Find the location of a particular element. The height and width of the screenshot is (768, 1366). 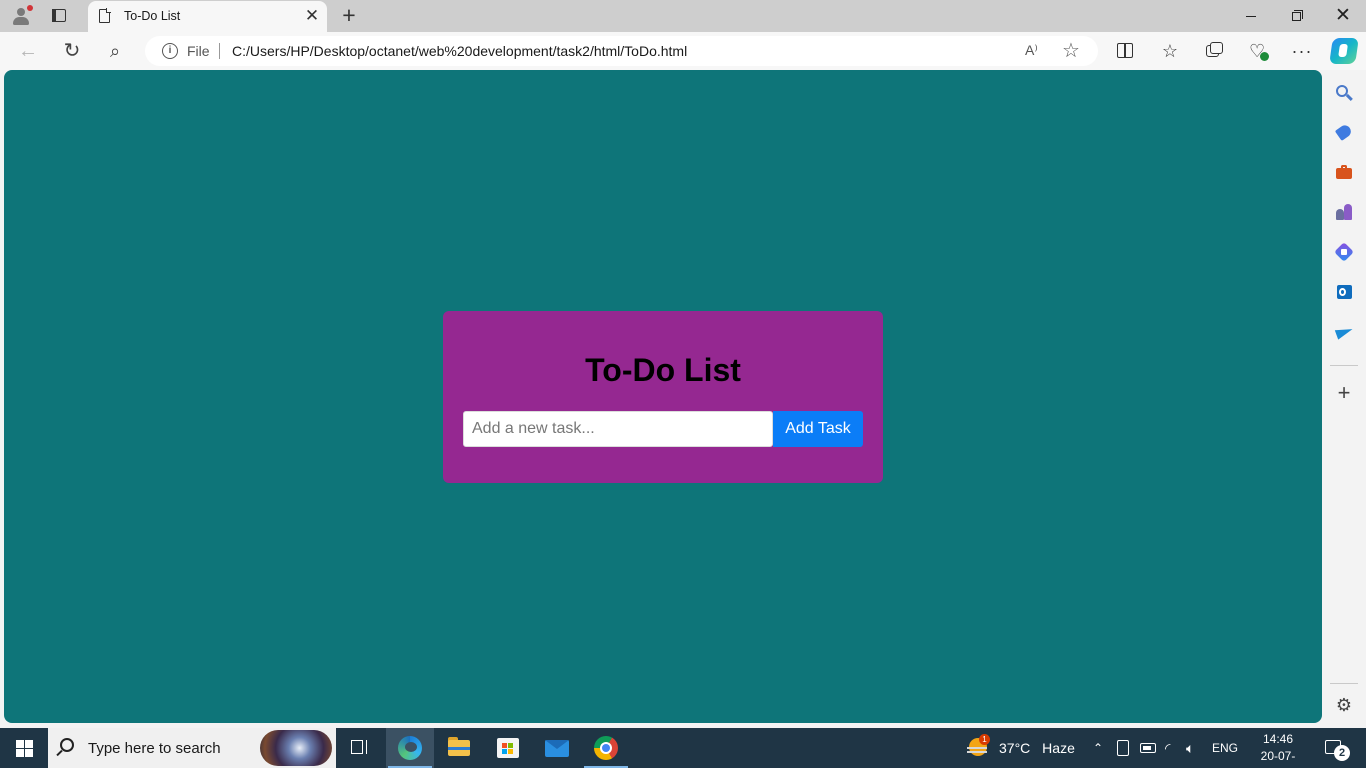

collections-icon is located at coordinates (1214, 51).